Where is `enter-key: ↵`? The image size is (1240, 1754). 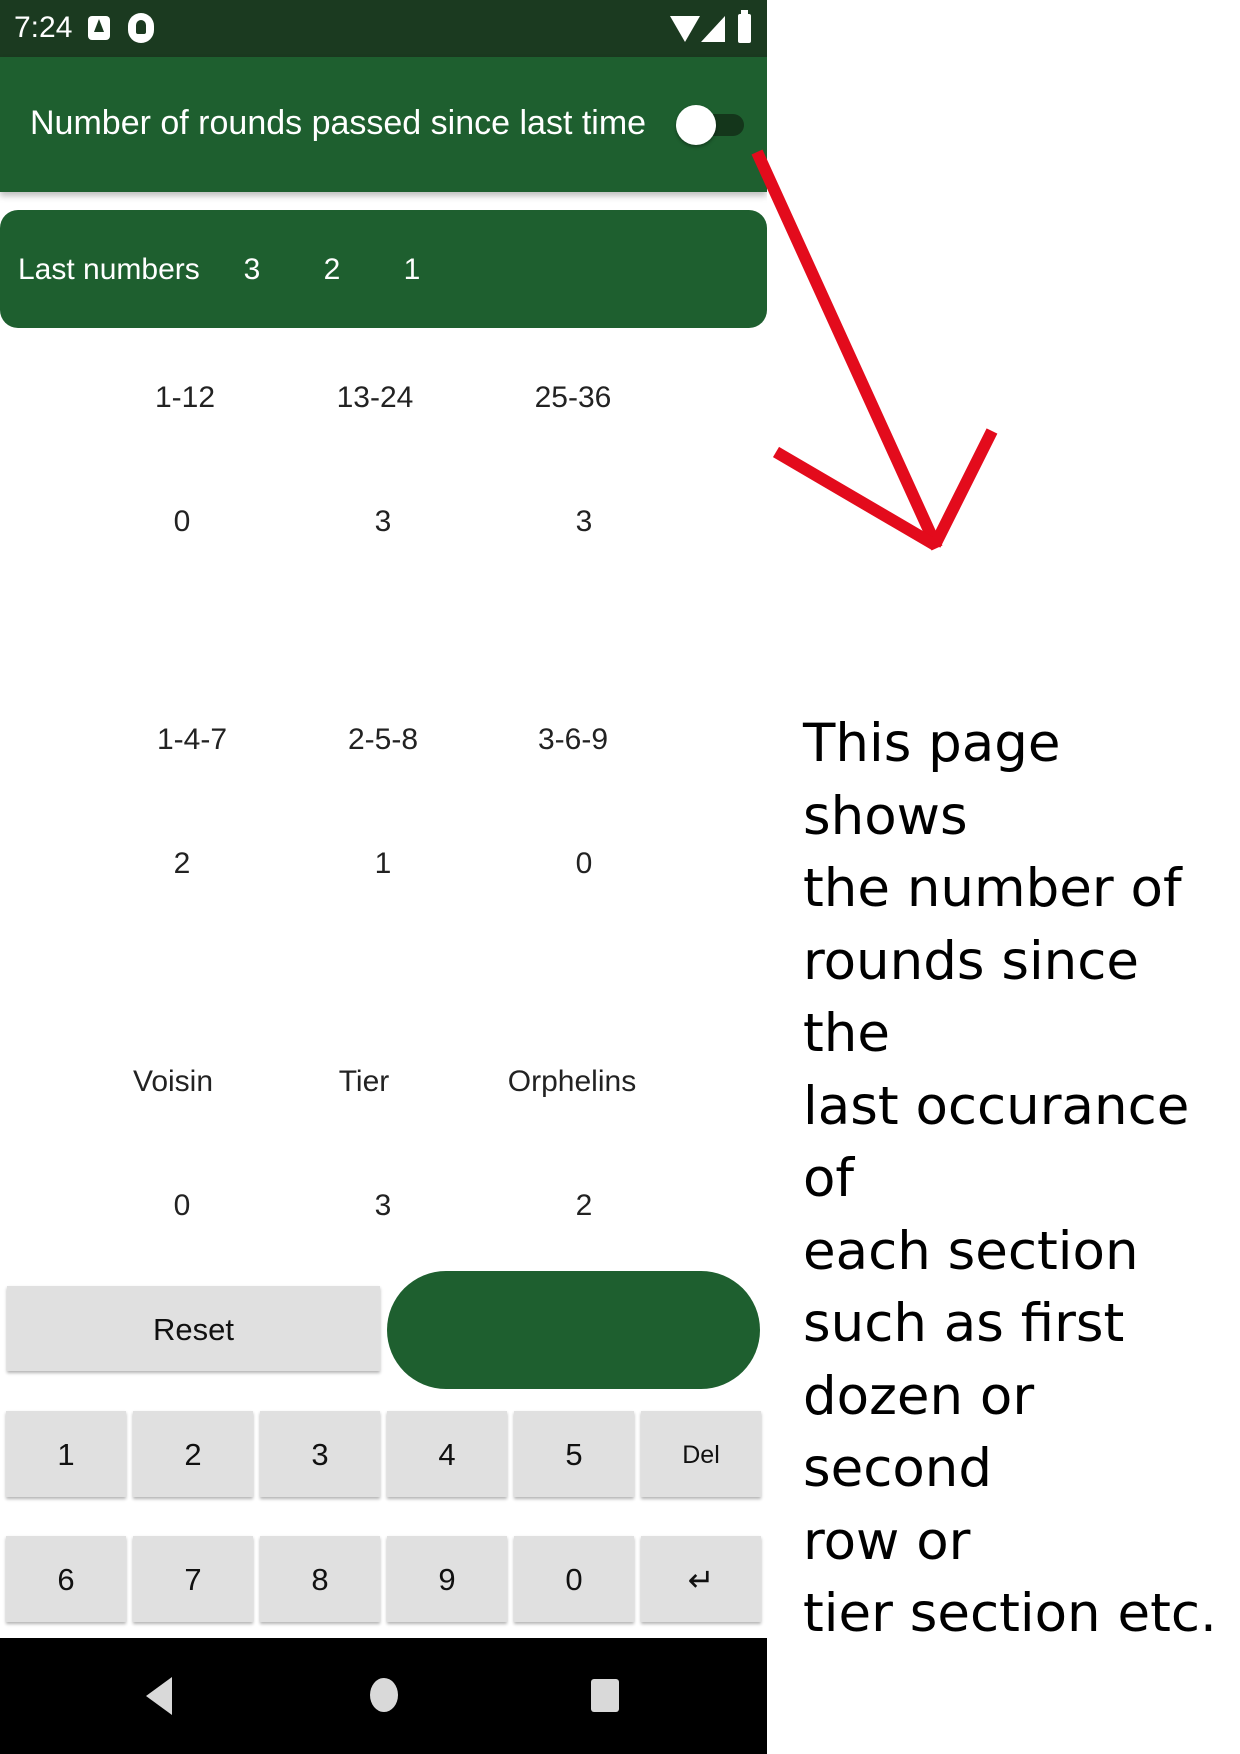
enter-key: ↵ is located at coordinates (701, 1579).